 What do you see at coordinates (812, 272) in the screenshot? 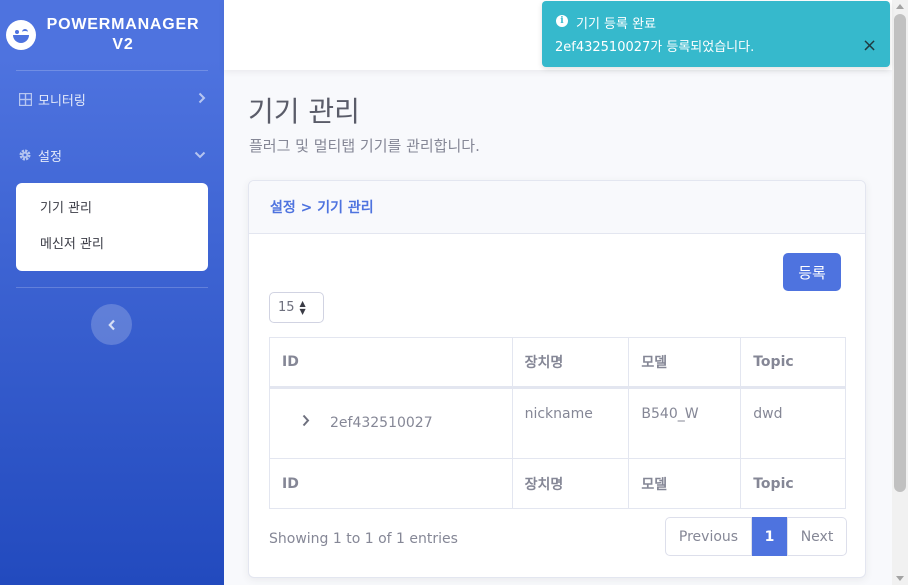
I see `register-button: 등록` at bounding box center [812, 272].